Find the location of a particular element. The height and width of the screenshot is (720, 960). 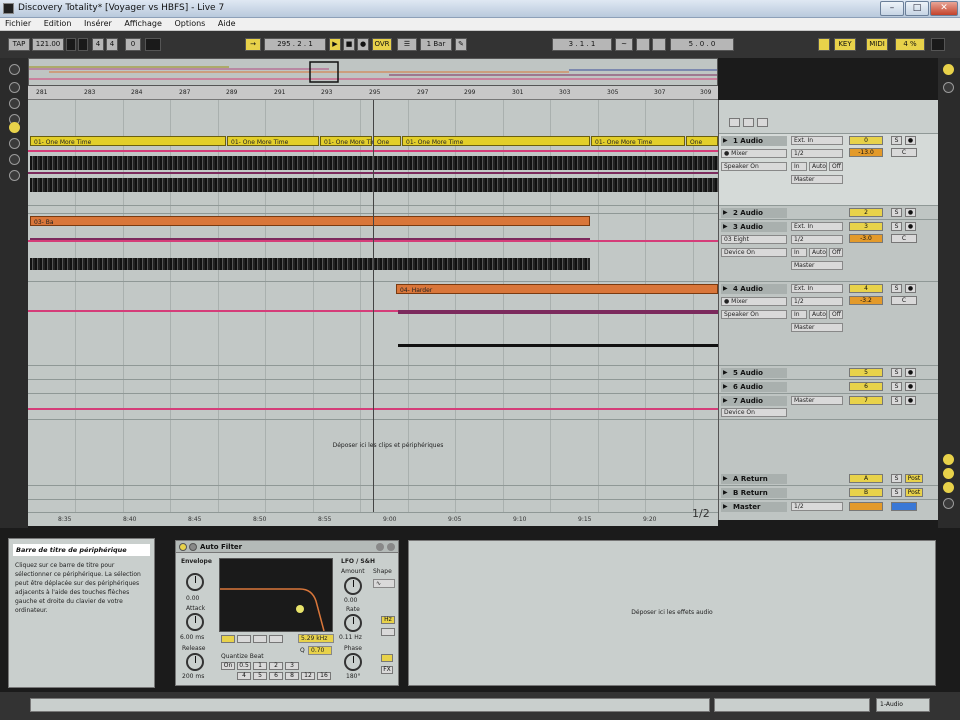

monitor-off-button: Off is located at coordinates (836, 314).